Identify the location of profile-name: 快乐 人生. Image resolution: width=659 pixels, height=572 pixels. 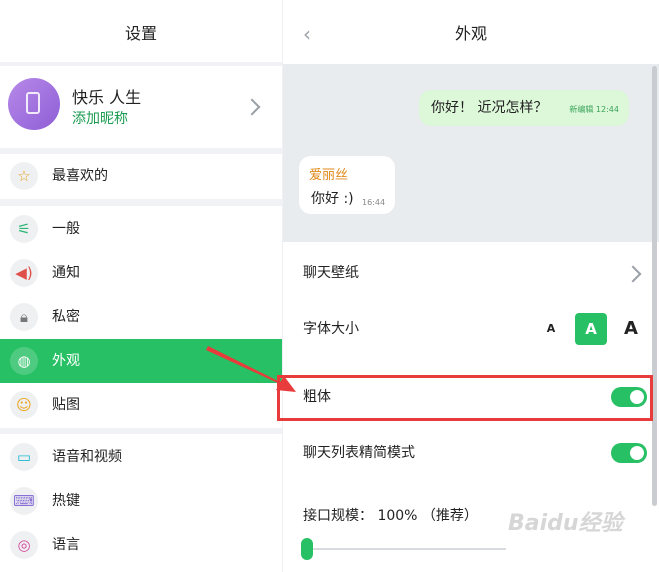
(107, 97).